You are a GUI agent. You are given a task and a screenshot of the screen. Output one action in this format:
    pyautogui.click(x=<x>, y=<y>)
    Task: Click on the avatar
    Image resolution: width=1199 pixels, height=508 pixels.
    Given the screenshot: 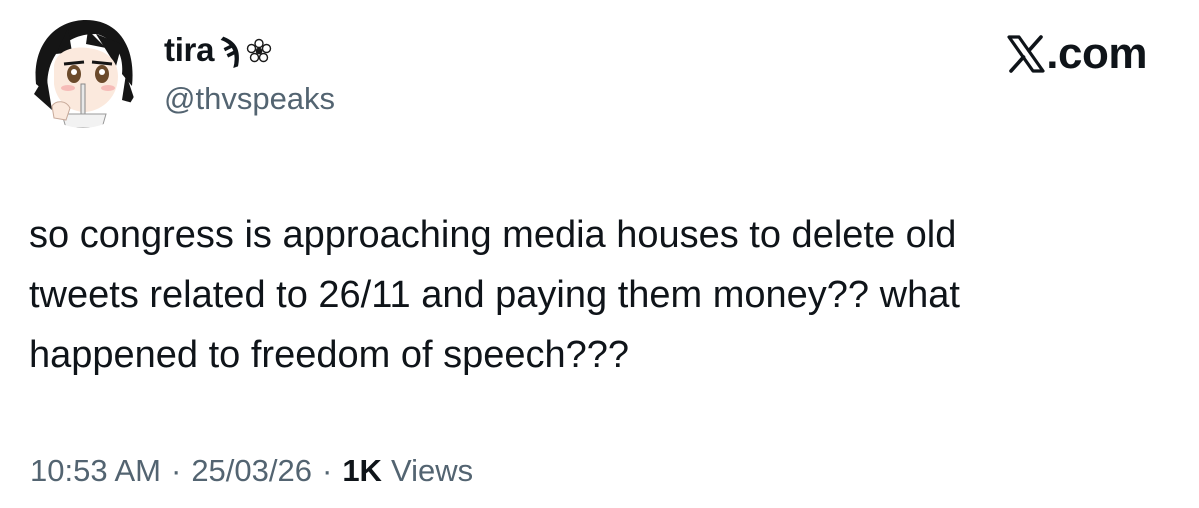 What is the action you would take?
    pyautogui.click(x=83, y=71)
    